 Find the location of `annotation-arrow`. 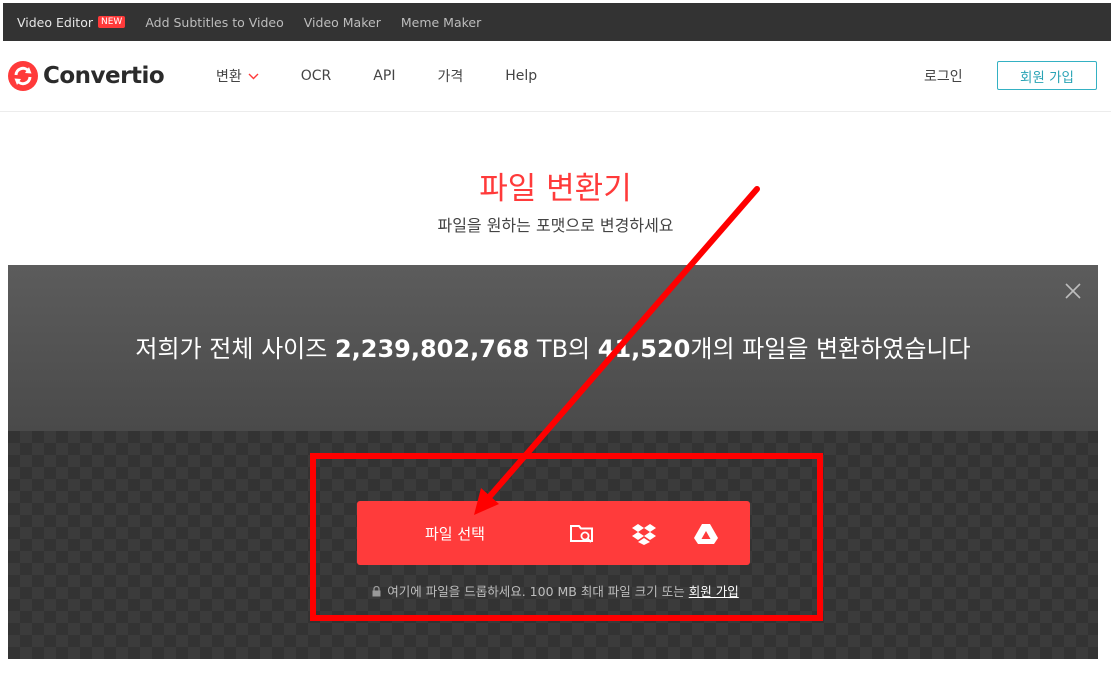

annotation-arrow is located at coordinates (617, 350).